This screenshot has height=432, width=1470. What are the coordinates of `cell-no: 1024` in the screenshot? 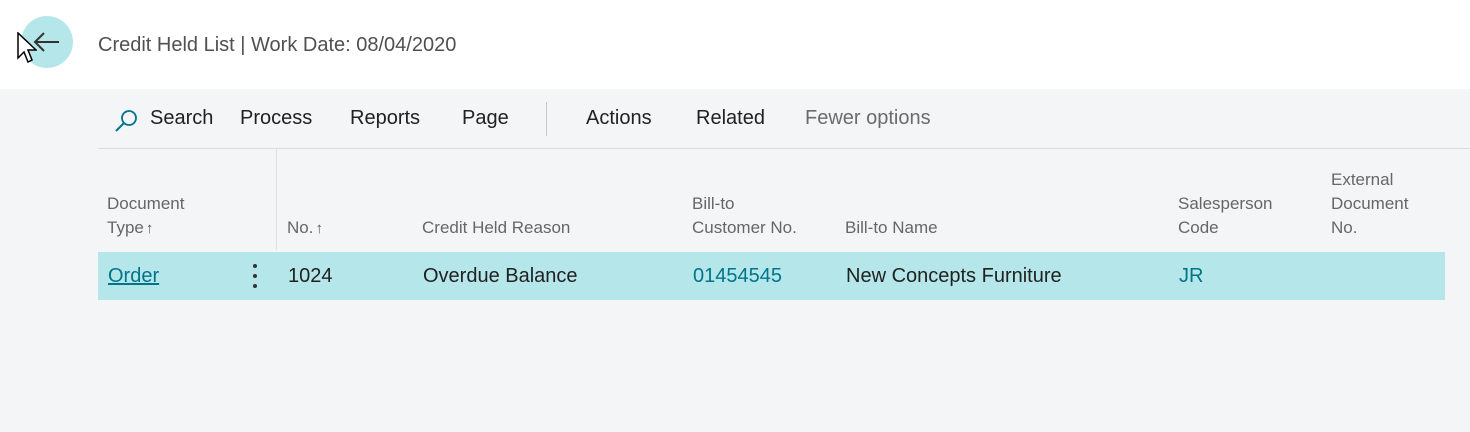 It's located at (310, 276).